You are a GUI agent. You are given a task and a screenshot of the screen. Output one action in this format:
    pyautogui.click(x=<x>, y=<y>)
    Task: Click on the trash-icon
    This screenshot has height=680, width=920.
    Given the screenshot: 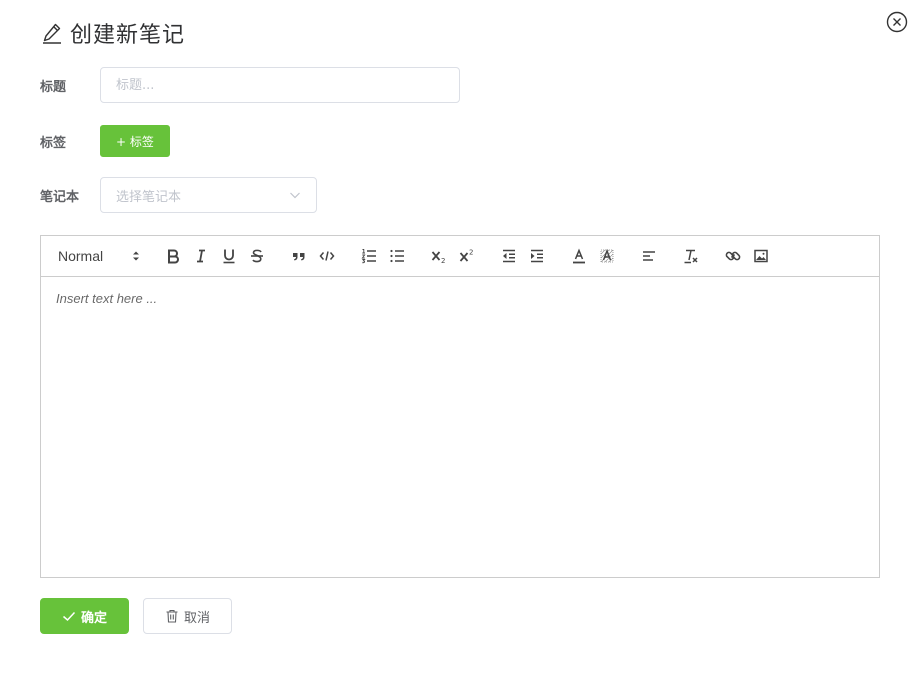 What is the action you would take?
    pyautogui.click(x=172, y=616)
    